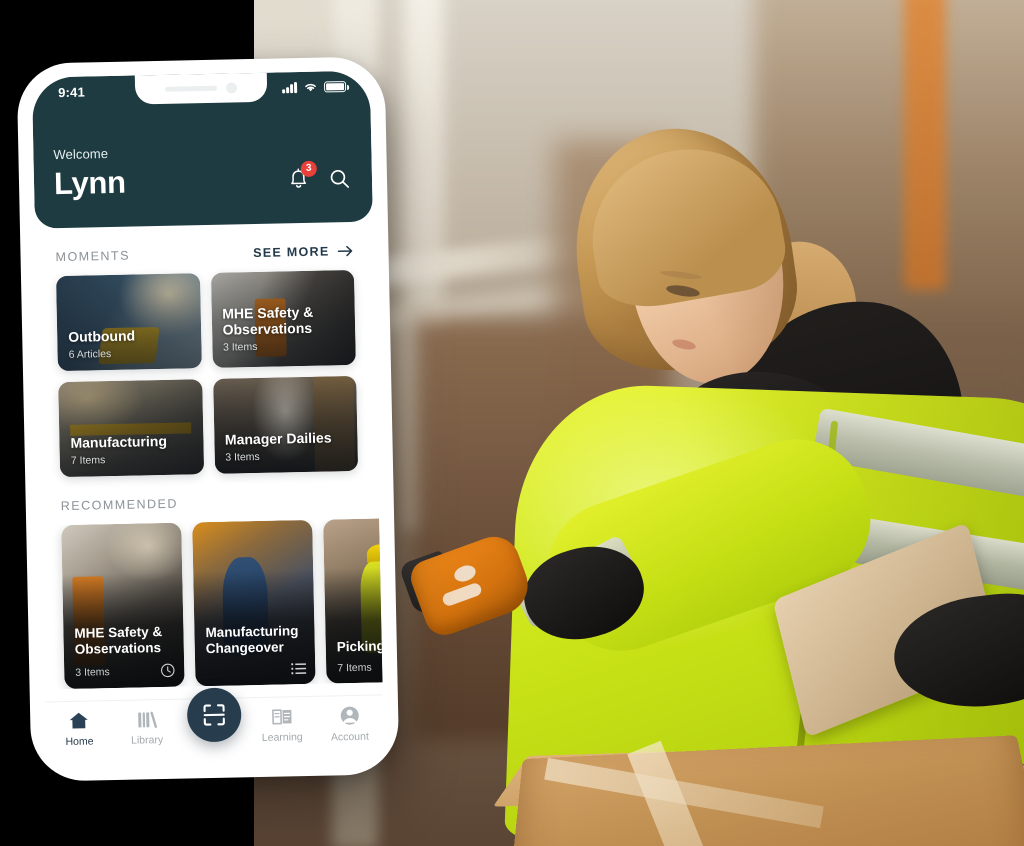 This screenshot has height=846, width=1024. I want to click on search-button, so click(339, 177).